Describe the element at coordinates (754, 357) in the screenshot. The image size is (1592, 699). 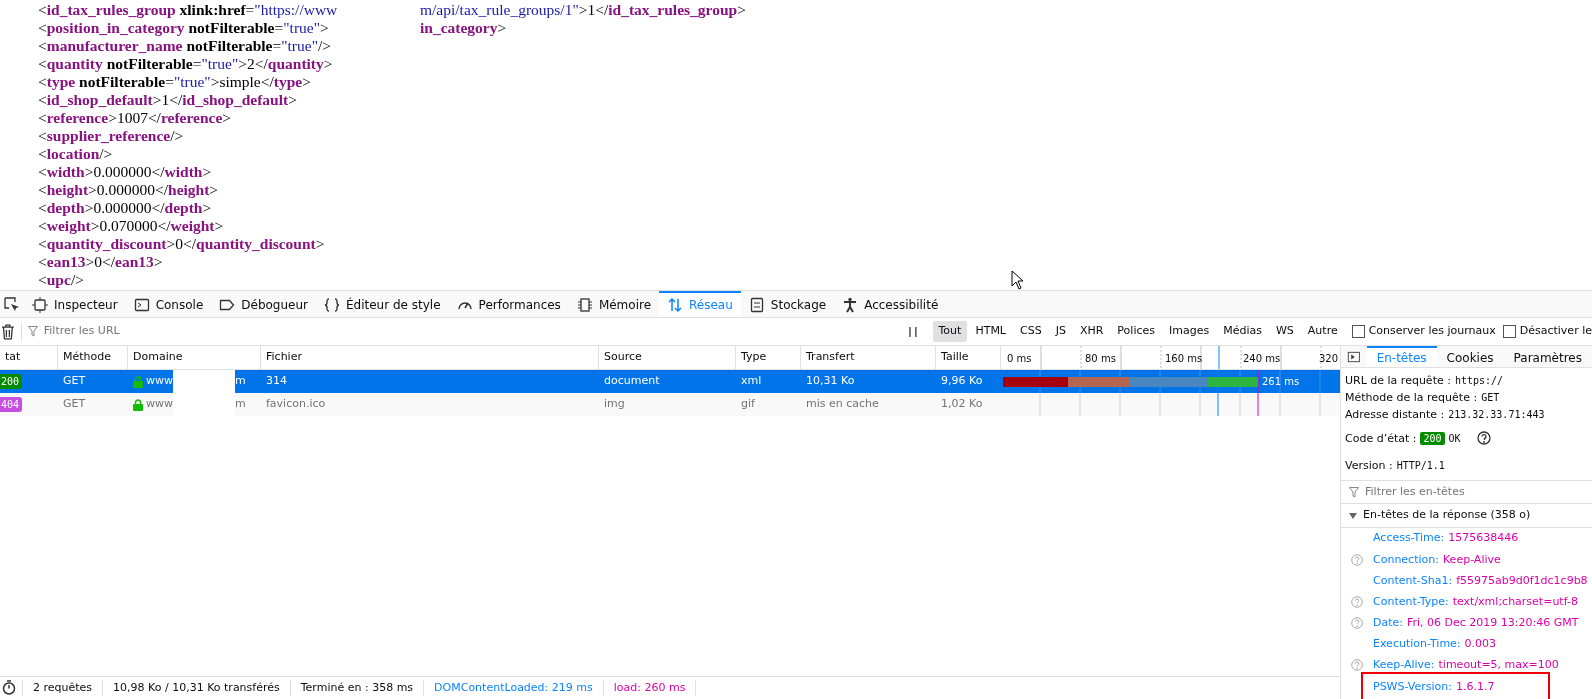
I see `column-header: Type` at that location.